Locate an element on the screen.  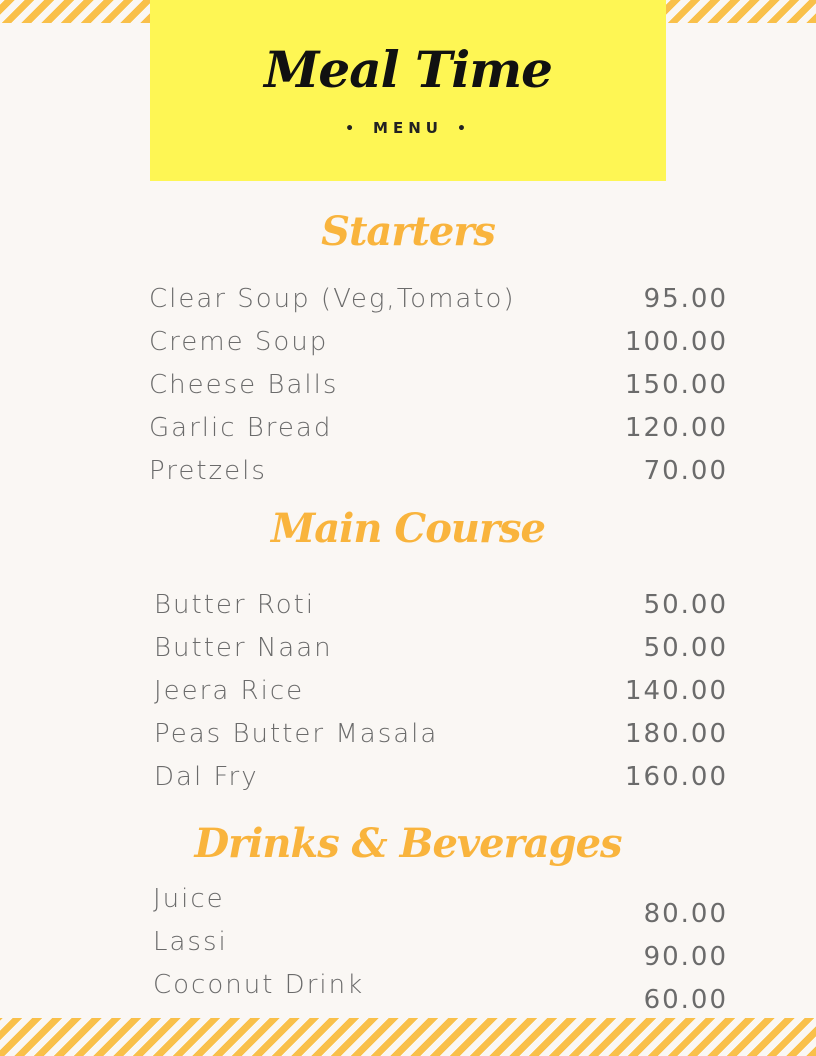
menu-item-price: 95.00 is located at coordinates (685, 299).